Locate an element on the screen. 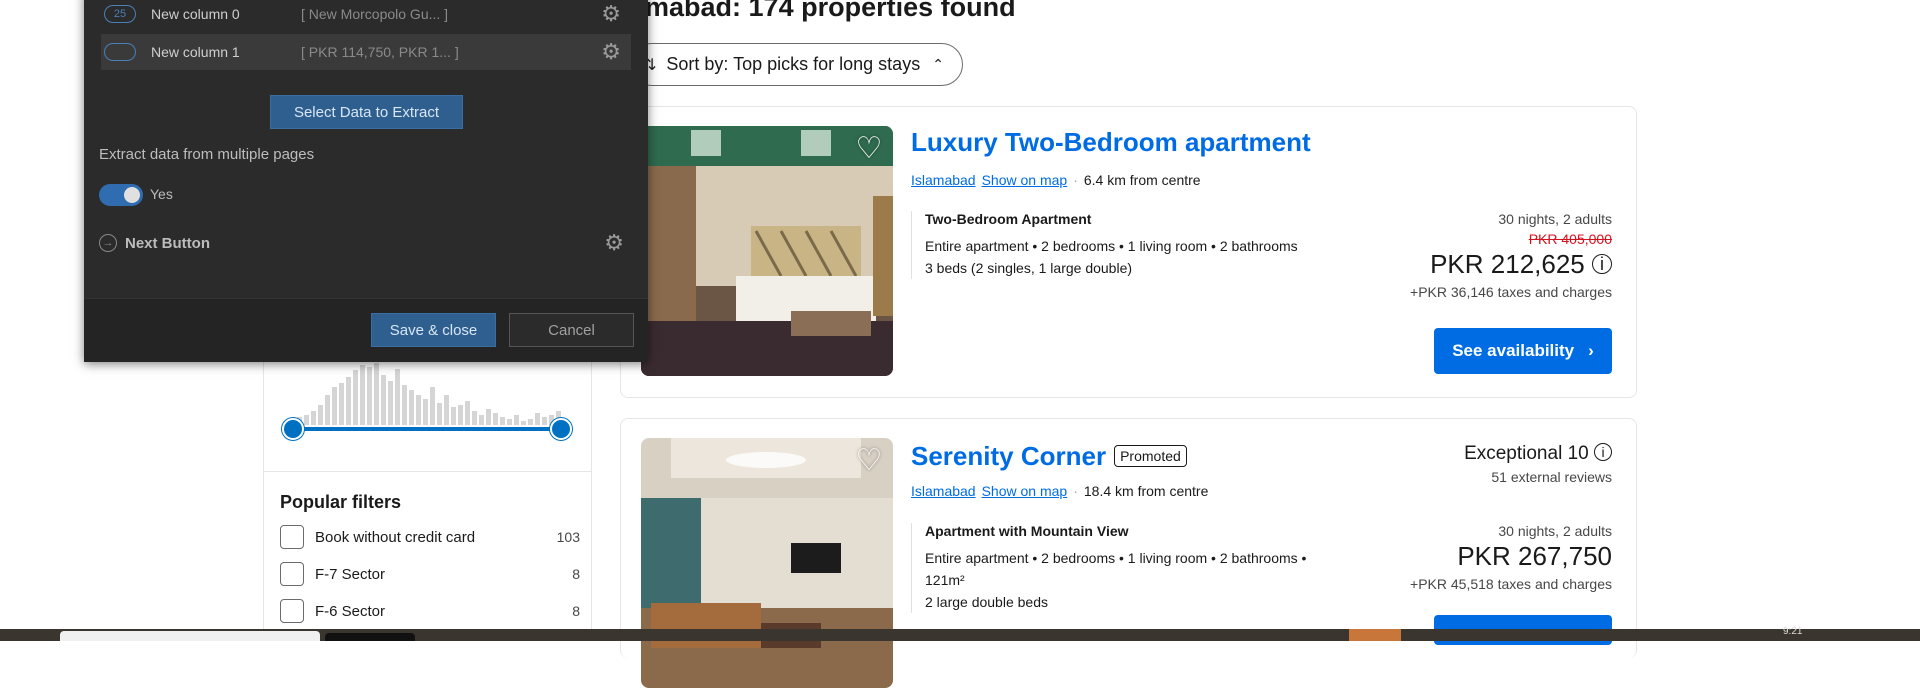  clock: 9:21 is located at coordinates (1793, 631).